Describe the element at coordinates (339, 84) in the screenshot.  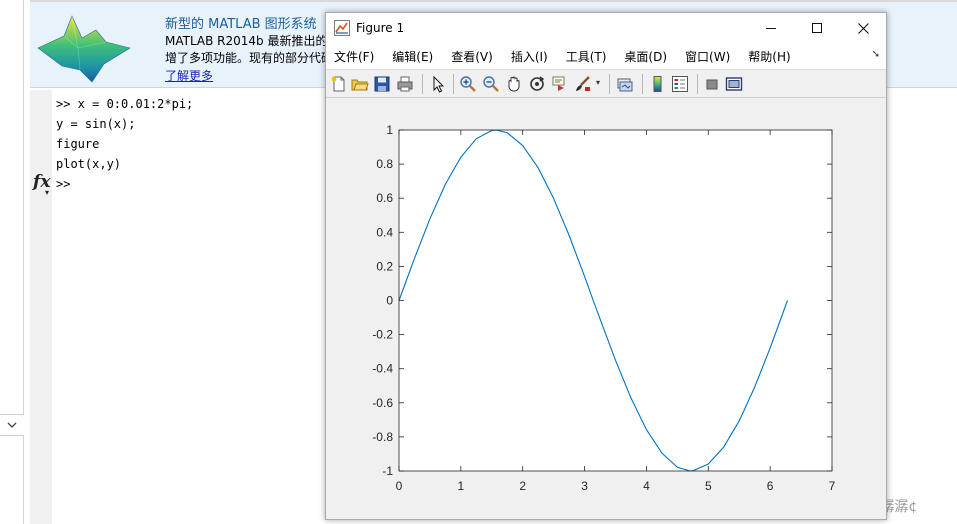
I see `new-figure-icon` at that location.